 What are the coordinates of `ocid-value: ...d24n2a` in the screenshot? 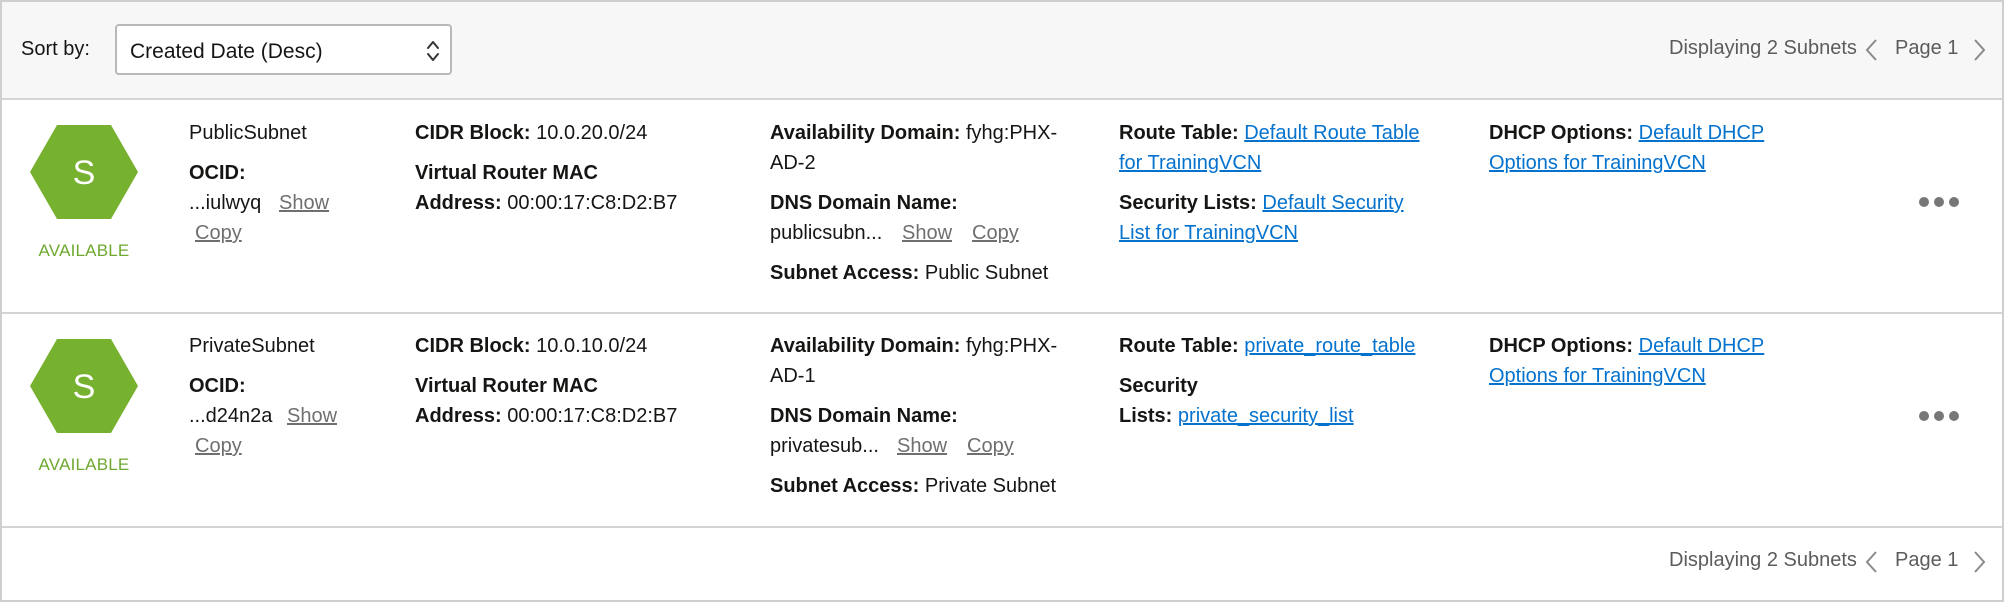 It's located at (231, 416).